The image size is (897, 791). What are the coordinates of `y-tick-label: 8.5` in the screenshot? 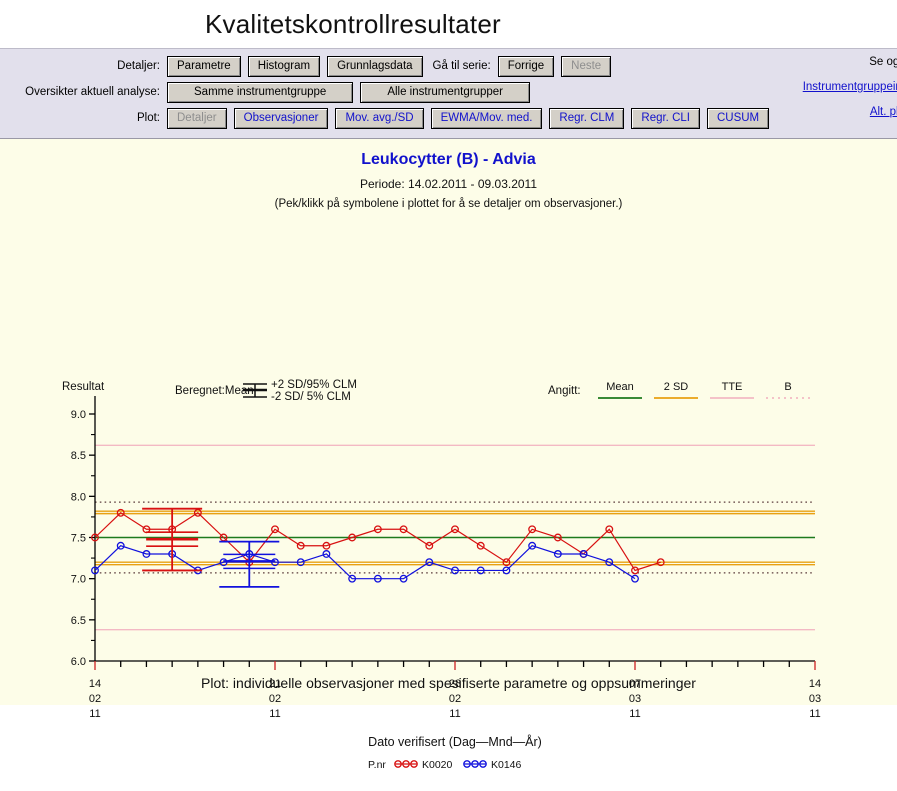 It's located at (78, 456).